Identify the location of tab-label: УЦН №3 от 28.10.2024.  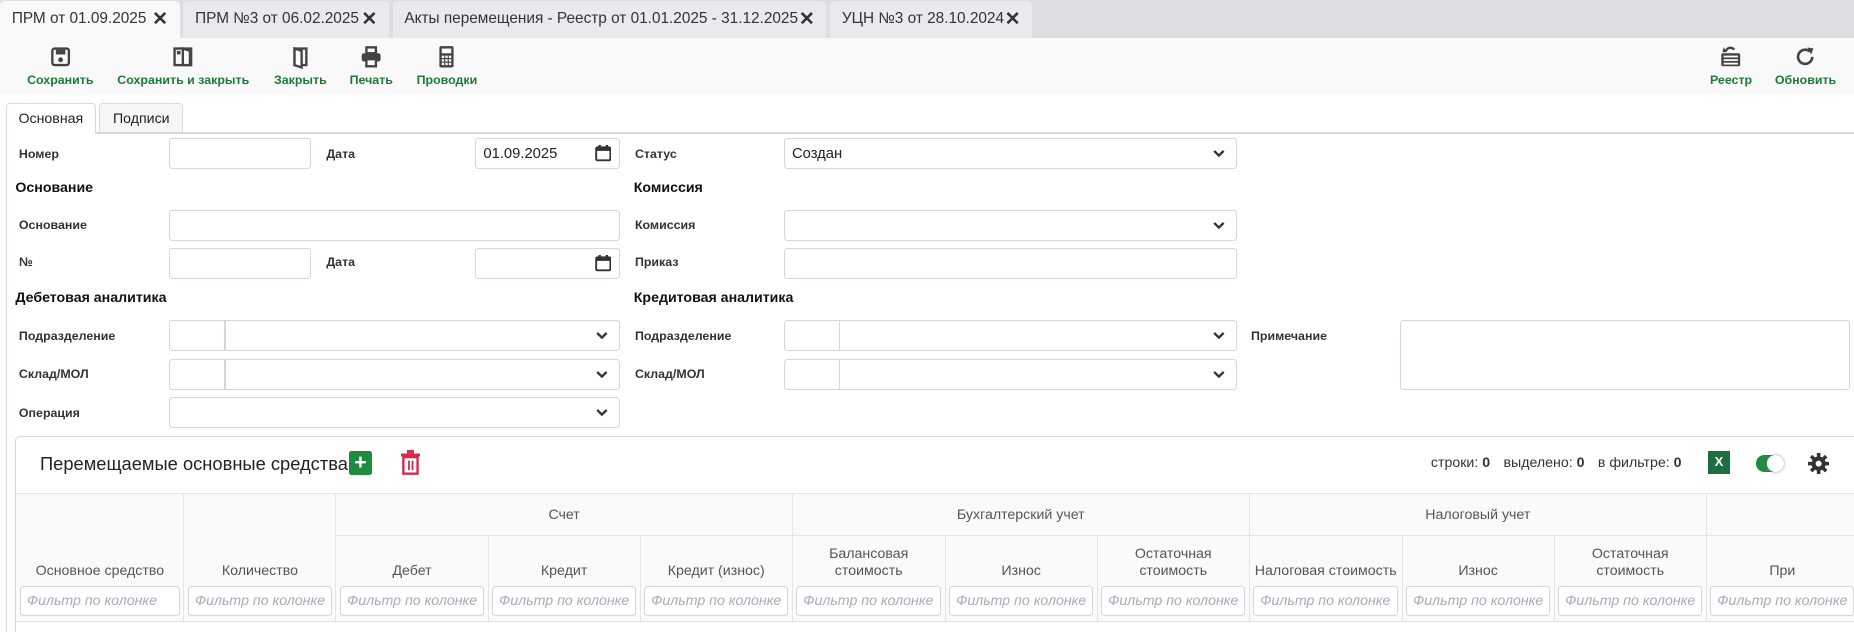
(922, 19).